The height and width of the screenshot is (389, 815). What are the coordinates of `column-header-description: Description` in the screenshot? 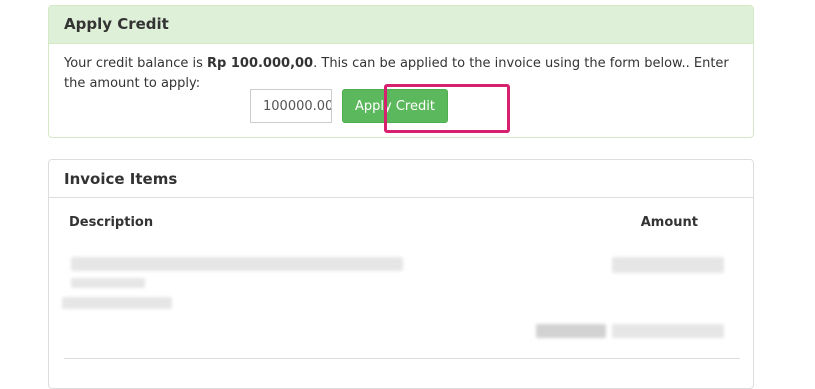 It's located at (111, 222).